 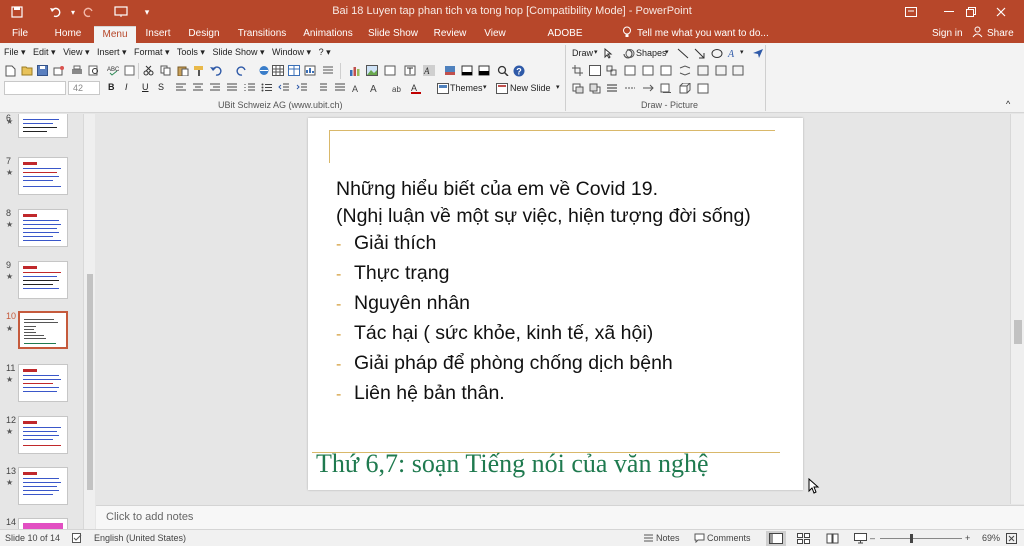 What do you see at coordinates (977, 34) in the screenshot?
I see `share-icon` at bounding box center [977, 34].